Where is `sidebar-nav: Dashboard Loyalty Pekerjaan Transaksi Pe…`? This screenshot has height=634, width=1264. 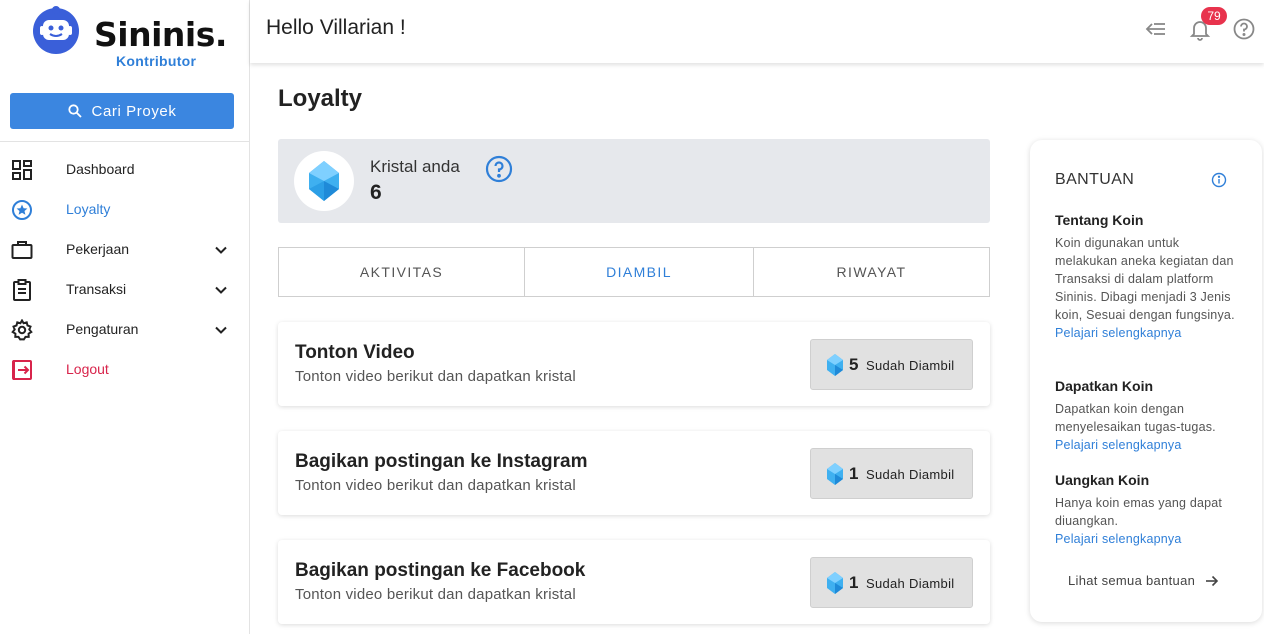 sidebar-nav: Dashboard Loyalty Pekerjaan Transaksi Pe… is located at coordinates (124, 269).